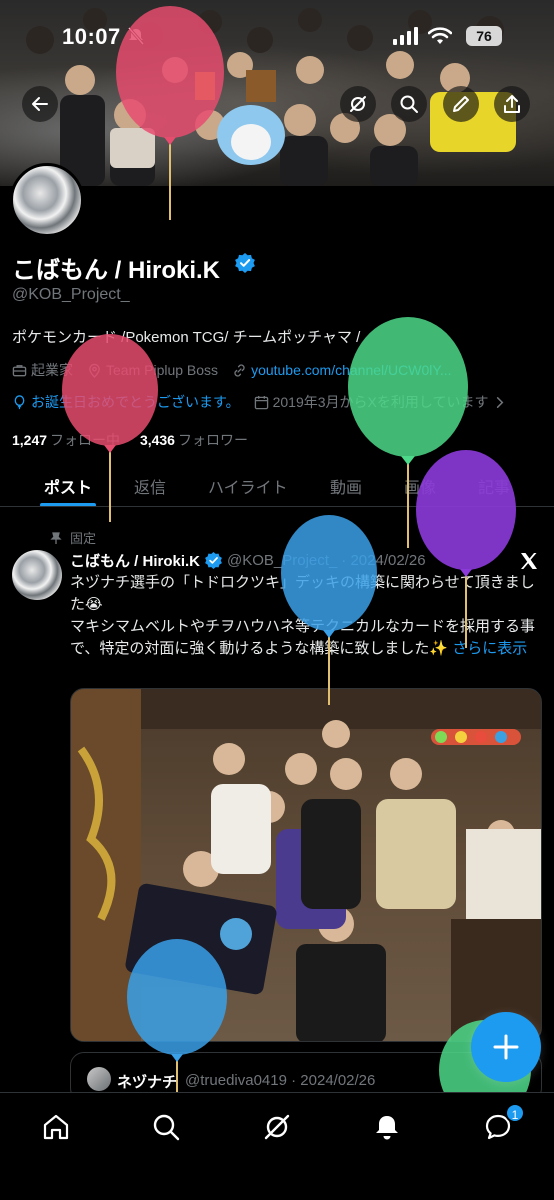  Describe the element at coordinates (277, 1146) in the screenshot. I see `bottom-navigation` at that location.